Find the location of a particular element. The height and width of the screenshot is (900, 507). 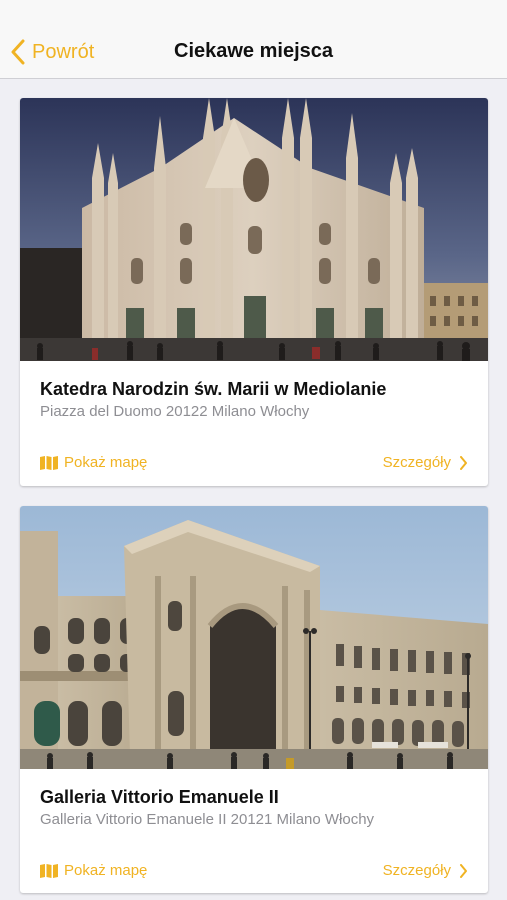

navigation-bar: Powrót Ciekawe miejsca is located at coordinates (253, 39).